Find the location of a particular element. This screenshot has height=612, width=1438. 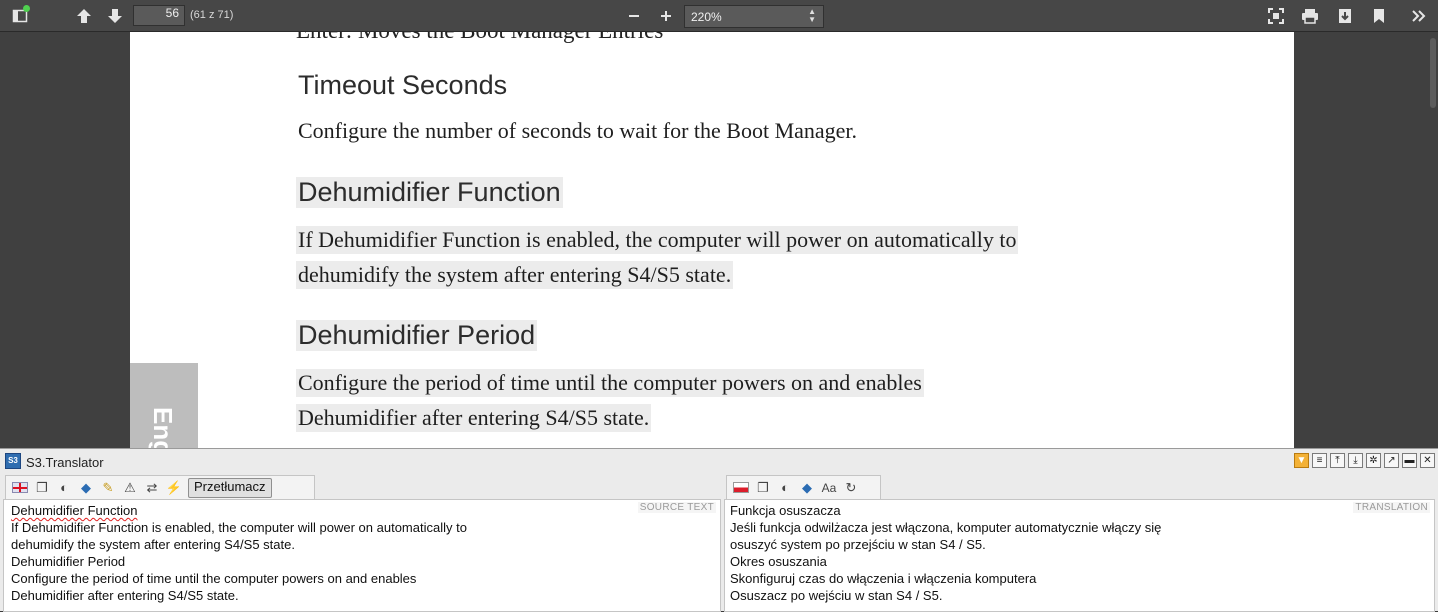

previous-page-icon is located at coordinates (84, 16).